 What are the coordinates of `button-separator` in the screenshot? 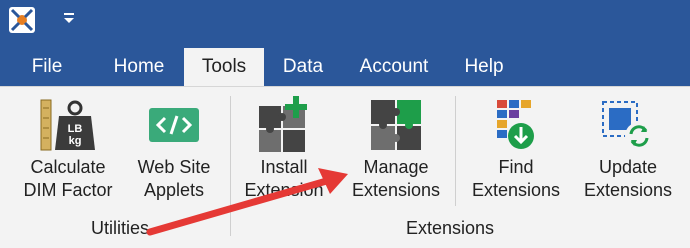 It's located at (455, 151).